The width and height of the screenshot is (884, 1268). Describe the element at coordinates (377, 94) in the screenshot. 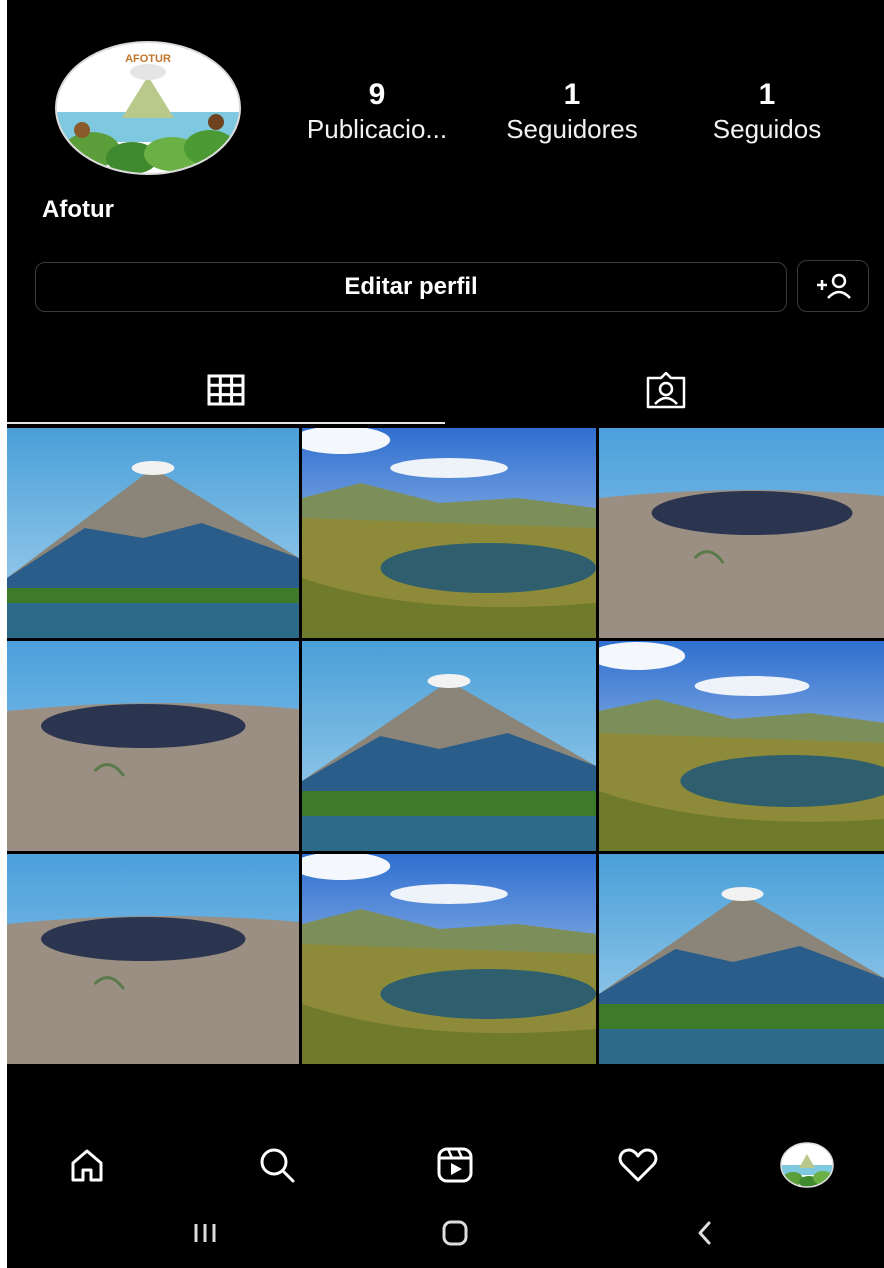

I see `posts-count-value: 9` at that location.